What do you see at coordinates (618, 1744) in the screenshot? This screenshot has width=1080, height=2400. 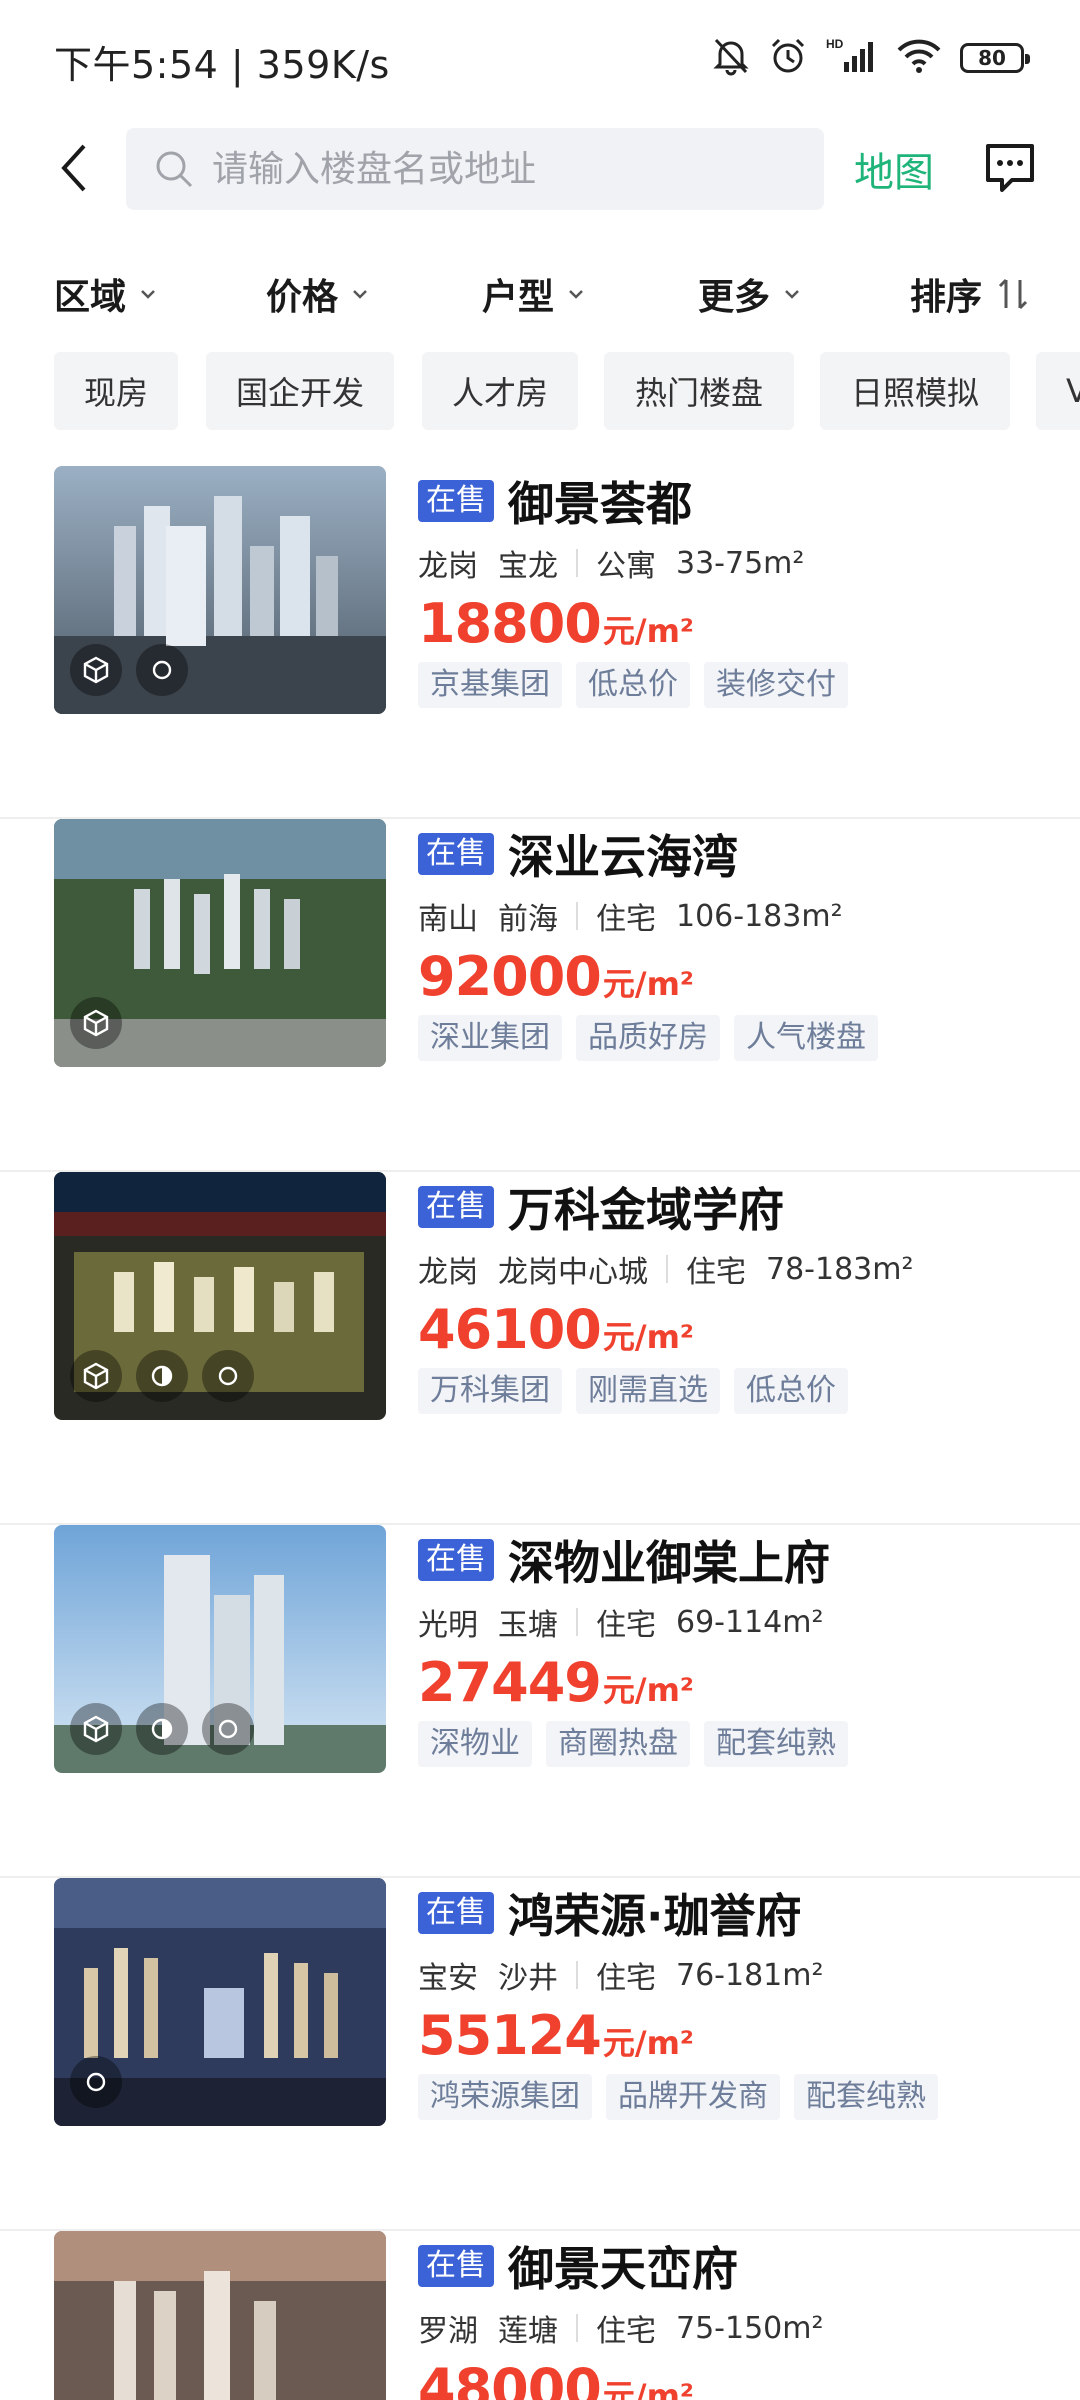 I see `listing-tag: 商圈热盘` at bounding box center [618, 1744].